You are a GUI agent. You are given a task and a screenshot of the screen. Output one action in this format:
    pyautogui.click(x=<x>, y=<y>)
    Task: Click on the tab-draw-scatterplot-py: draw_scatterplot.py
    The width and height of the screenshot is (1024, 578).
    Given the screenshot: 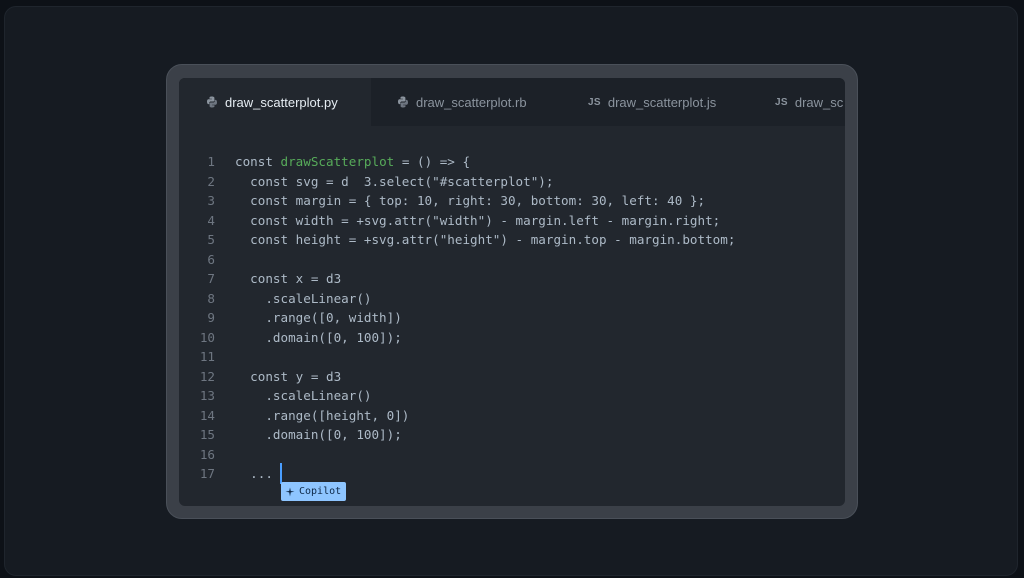 What is the action you would take?
    pyautogui.click(x=275, y=102)
    